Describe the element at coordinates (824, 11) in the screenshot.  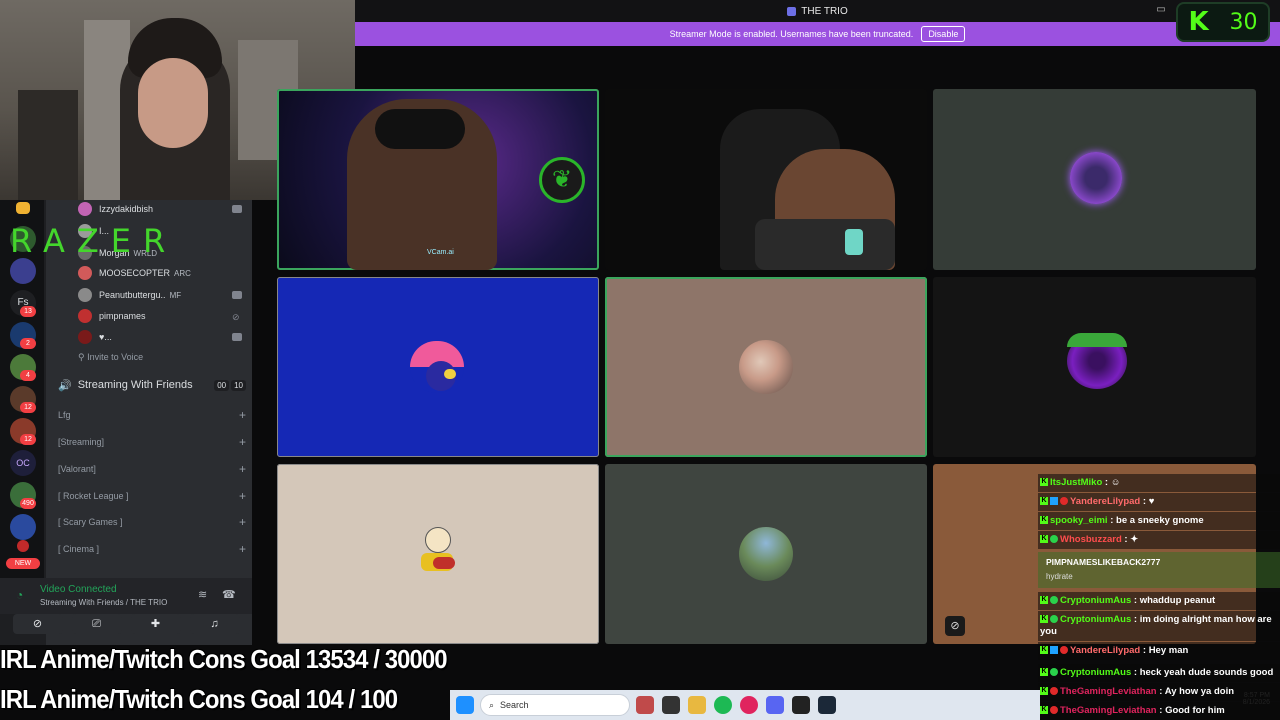
I see `window-title: THE TRIO` at that location.